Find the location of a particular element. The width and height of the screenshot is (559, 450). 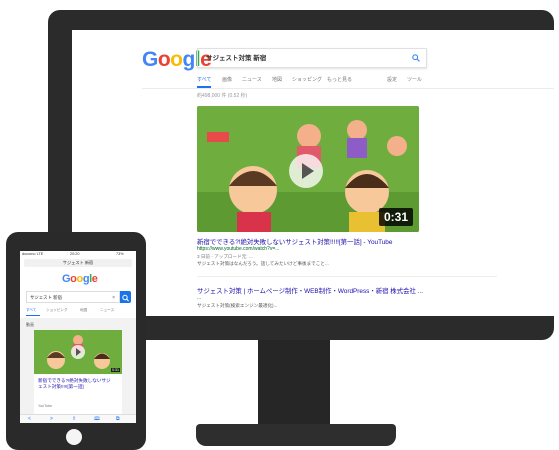

address-bar: サジェスト 新宿 is located at coordinates (78, 263).